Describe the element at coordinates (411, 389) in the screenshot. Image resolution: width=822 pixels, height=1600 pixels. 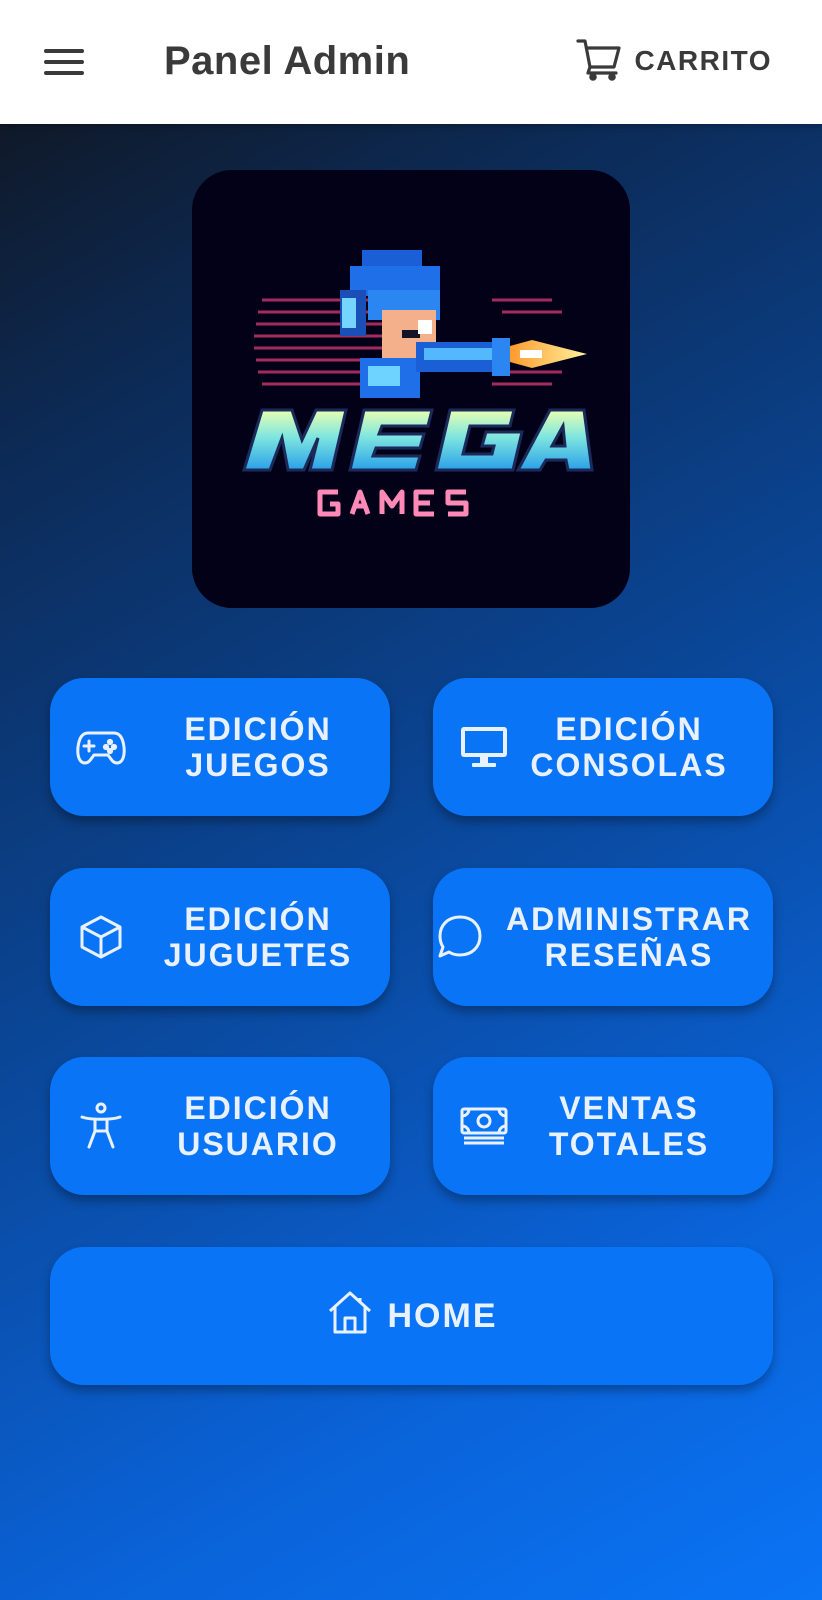
I see `mega-games-logo` at that location.